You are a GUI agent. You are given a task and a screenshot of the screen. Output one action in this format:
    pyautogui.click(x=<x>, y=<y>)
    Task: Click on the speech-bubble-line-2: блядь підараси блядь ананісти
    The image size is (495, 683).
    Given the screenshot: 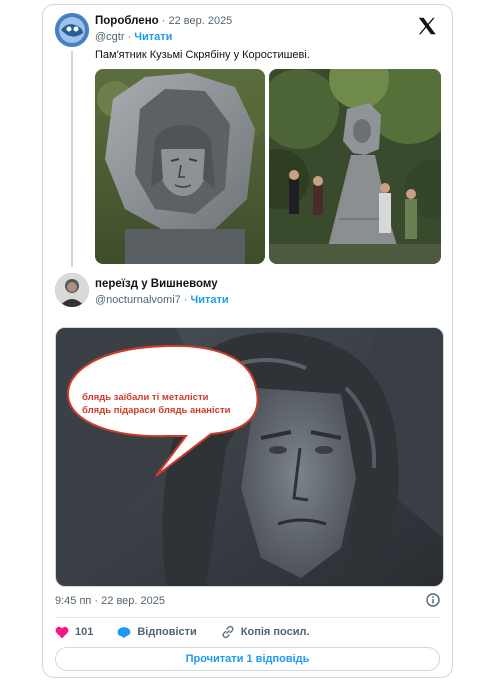 What is the action you would take?
    pyautogui.click(x=156, y=410)
    